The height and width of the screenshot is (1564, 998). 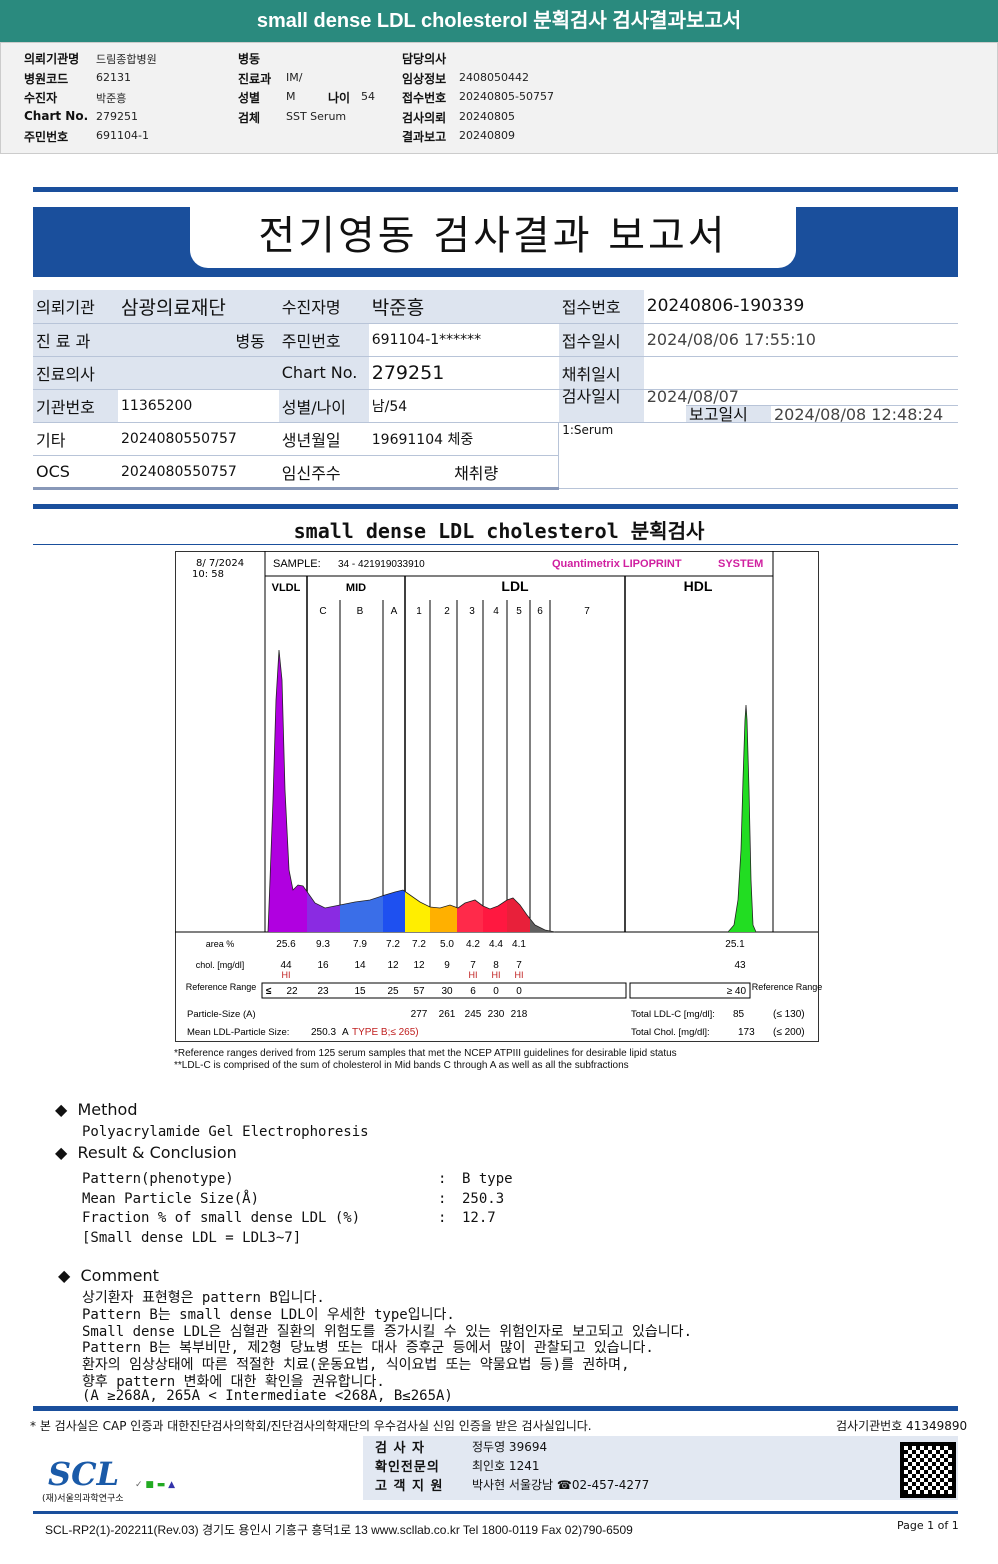 I want to click on fraction-fill-ldl5, so click(x=518, y=791).